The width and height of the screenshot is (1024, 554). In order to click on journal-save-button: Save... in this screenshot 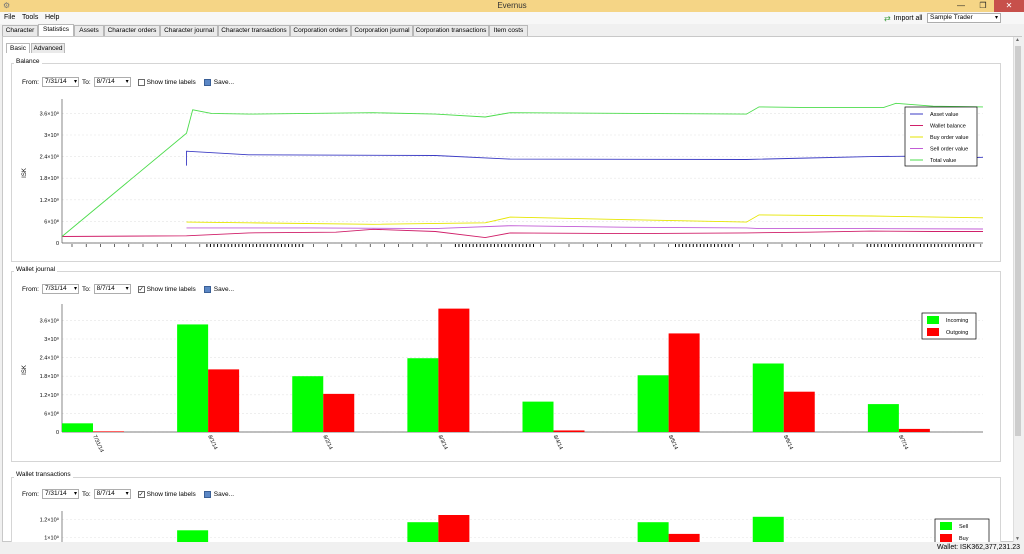, I will do `click(224, 289)`.